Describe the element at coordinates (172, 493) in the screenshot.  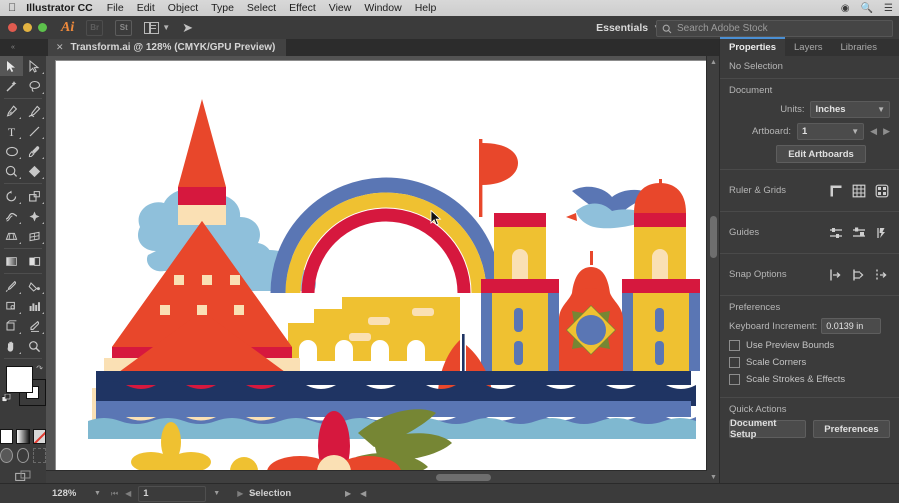
I see `artboard-number-field: 1` at that location.